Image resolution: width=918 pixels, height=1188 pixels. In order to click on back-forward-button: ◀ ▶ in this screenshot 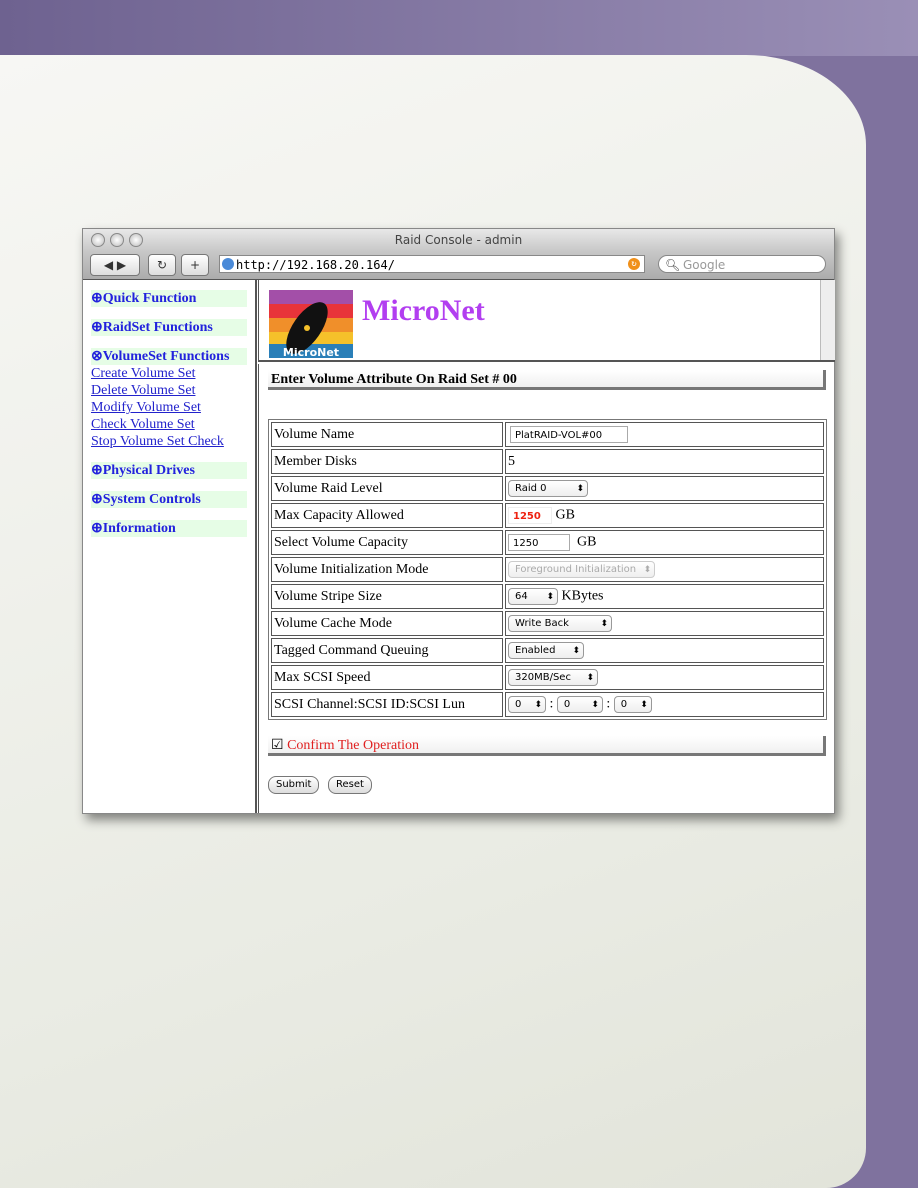, I will do `click(115, 265)`.